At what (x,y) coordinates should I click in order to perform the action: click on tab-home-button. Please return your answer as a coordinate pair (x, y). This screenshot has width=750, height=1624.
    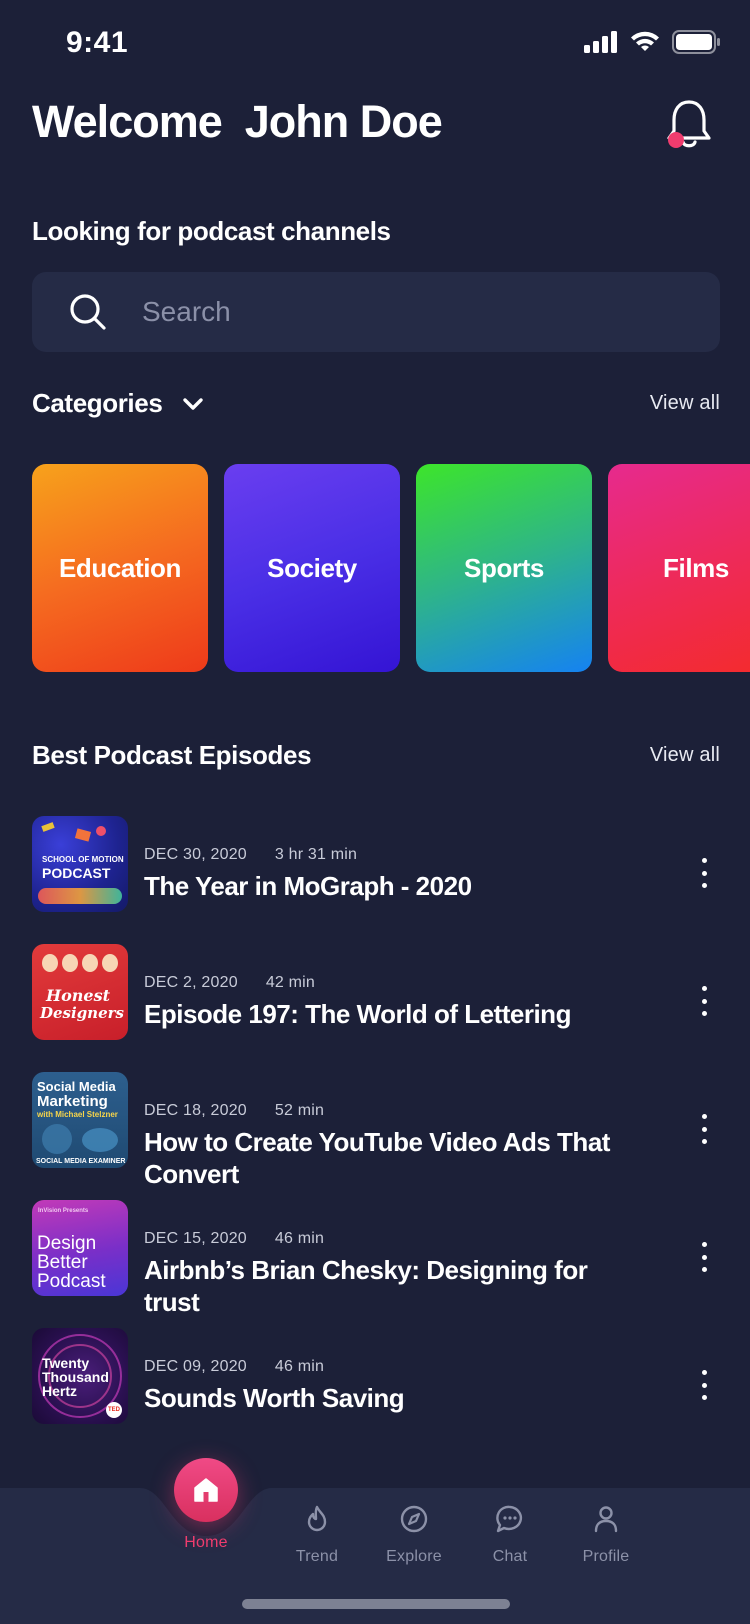
    Looking at the image, I should click on (206, 1490).